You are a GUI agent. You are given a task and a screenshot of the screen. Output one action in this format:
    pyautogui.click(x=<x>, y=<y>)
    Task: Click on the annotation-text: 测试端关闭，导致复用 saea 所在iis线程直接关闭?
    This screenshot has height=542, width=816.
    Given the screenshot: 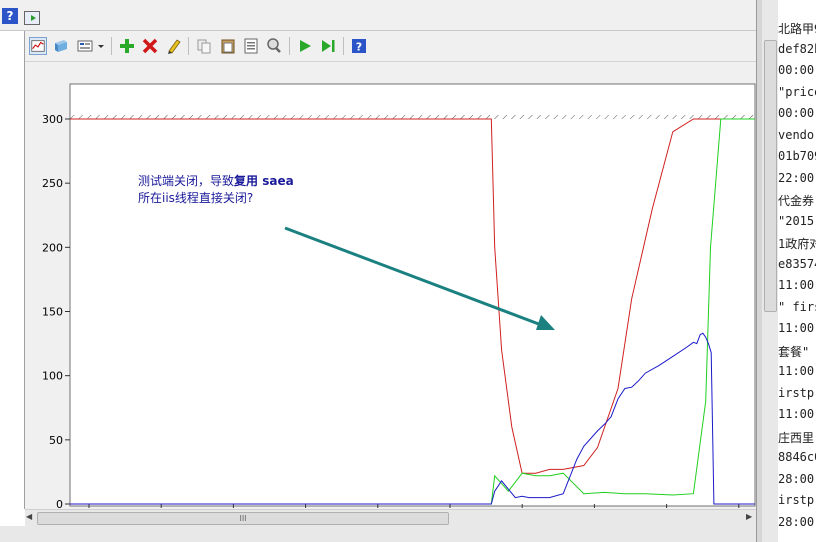 What is the action you would take?
    pyautogui.click(x=238, y=190)
    